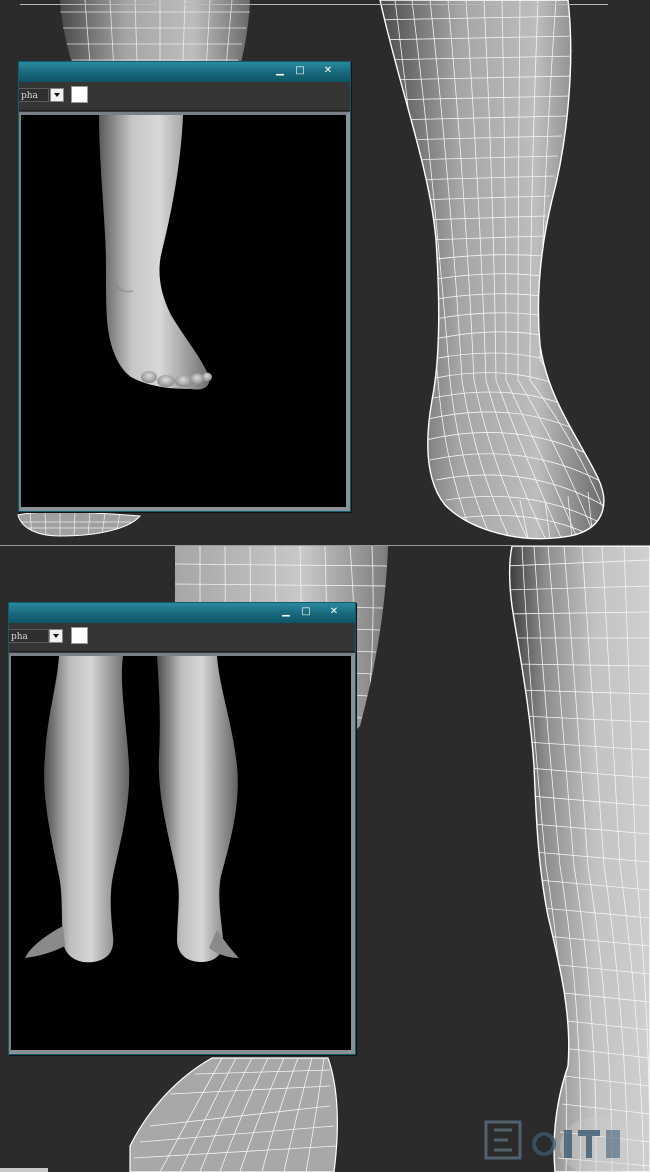 This screenshot has width=650, height=1172. I want to click on status-strip, so click(24, 1170).